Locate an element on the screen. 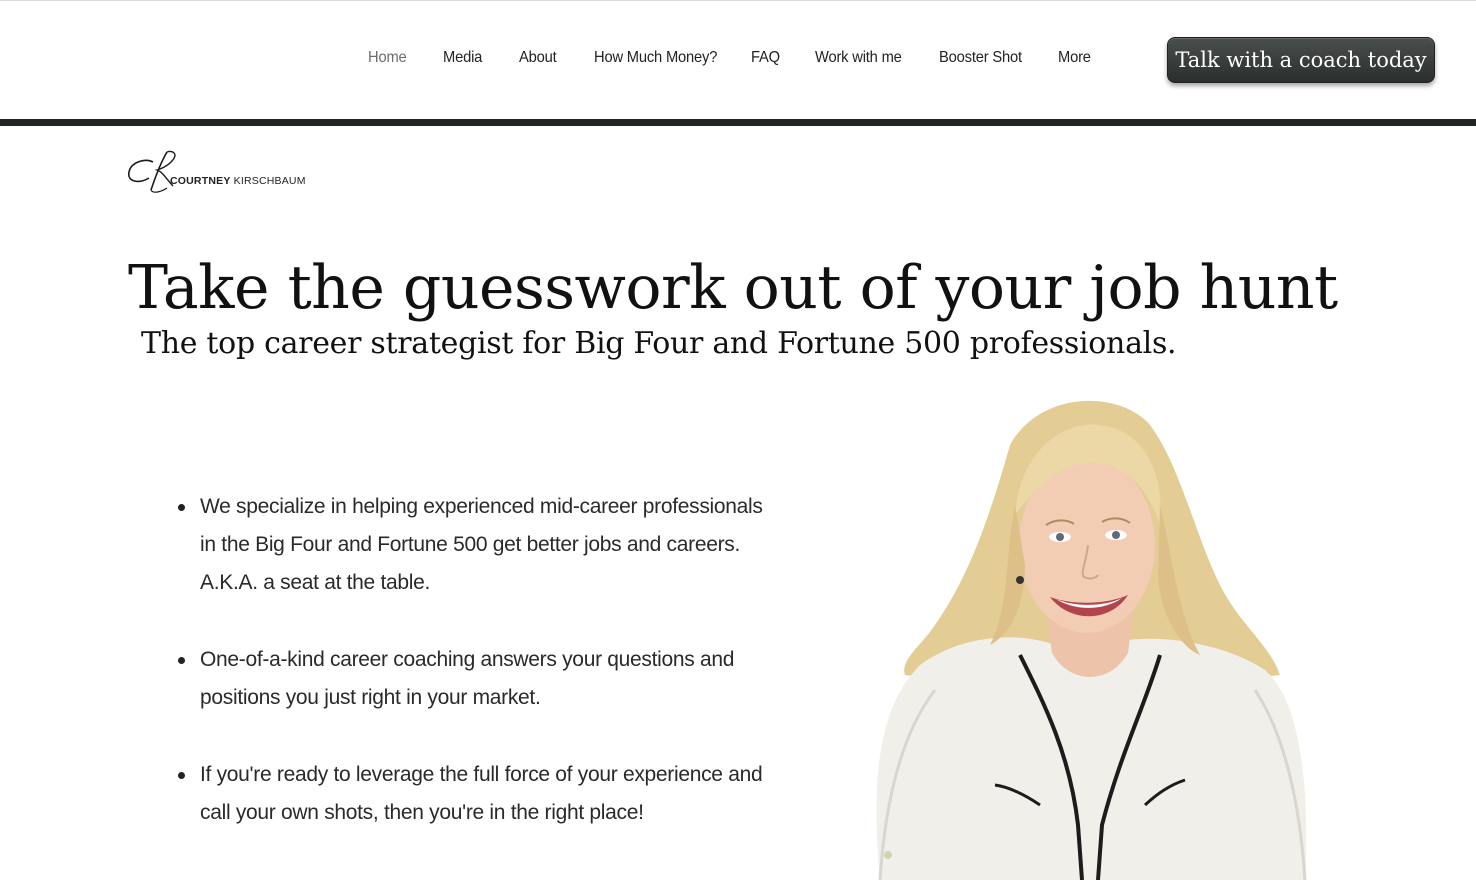 This screenshot has width=1476, height=880. nav-item-home: Home is located at coordinates (402, 58).